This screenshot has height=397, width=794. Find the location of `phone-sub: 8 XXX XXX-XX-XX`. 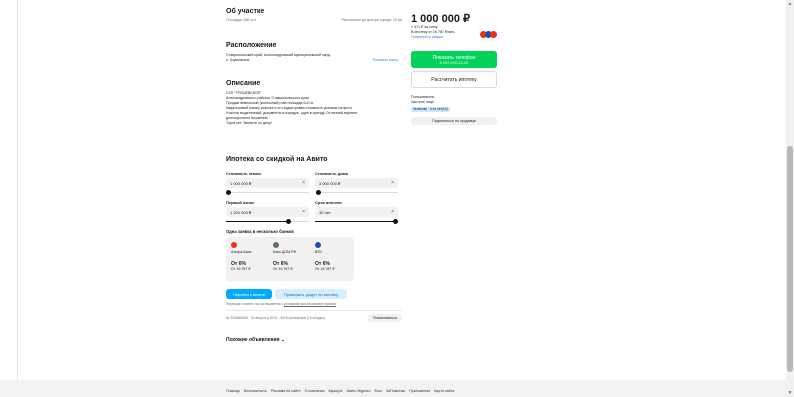

phone-sub: 8 XXX XXX-XX-XX is located at coordinates (454, 62).